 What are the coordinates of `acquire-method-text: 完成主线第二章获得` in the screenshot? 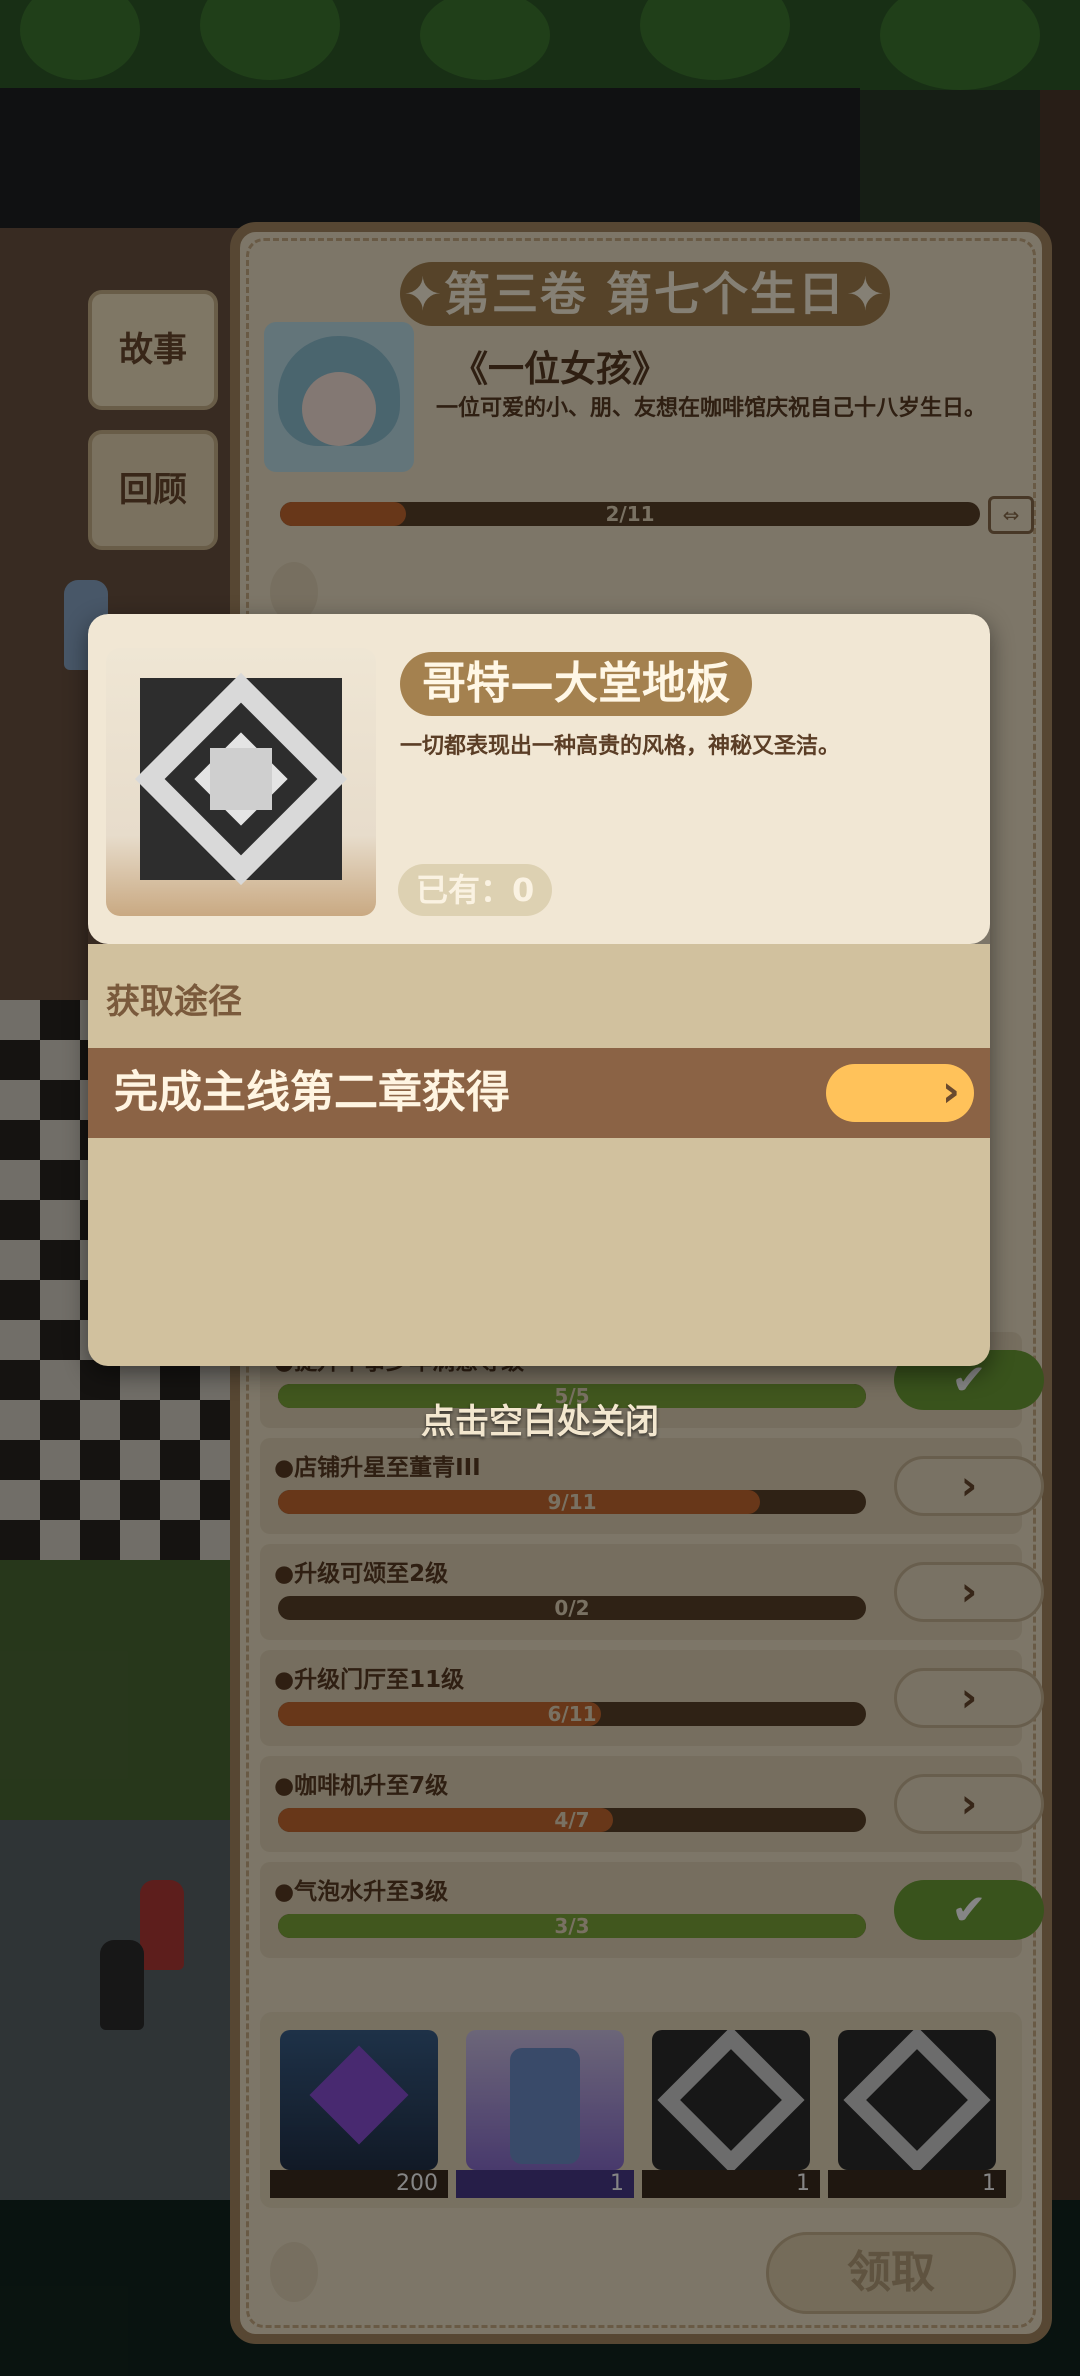 It's located at (312, 1092).